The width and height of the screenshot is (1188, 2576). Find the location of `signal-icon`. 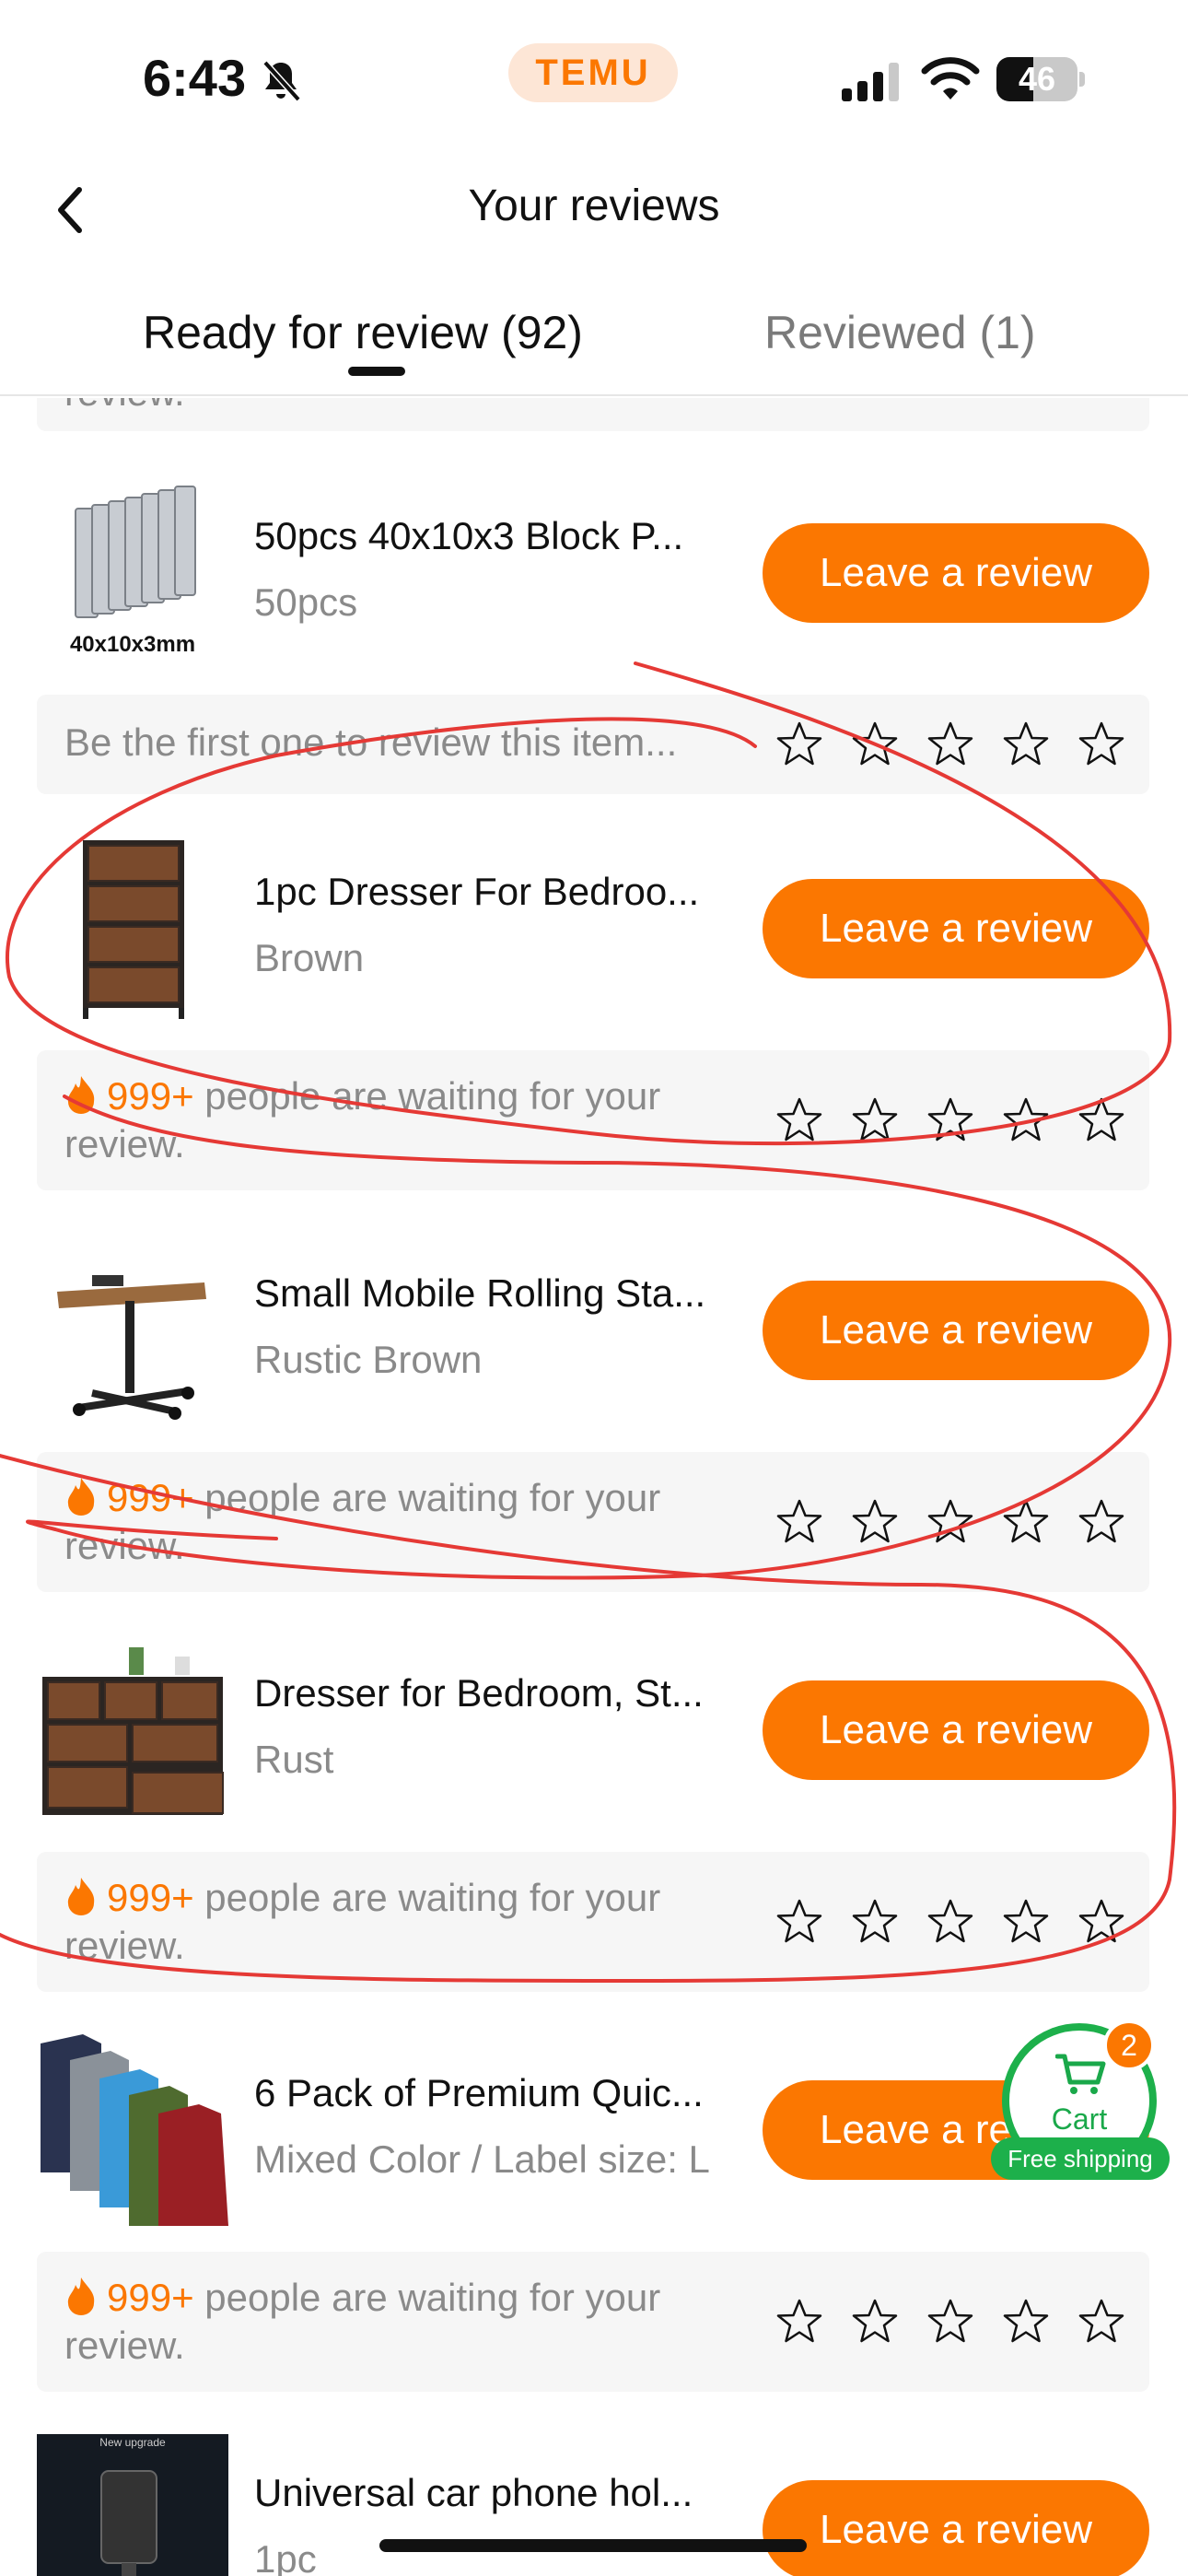

signal-icon is located at coordinates (870, 82).